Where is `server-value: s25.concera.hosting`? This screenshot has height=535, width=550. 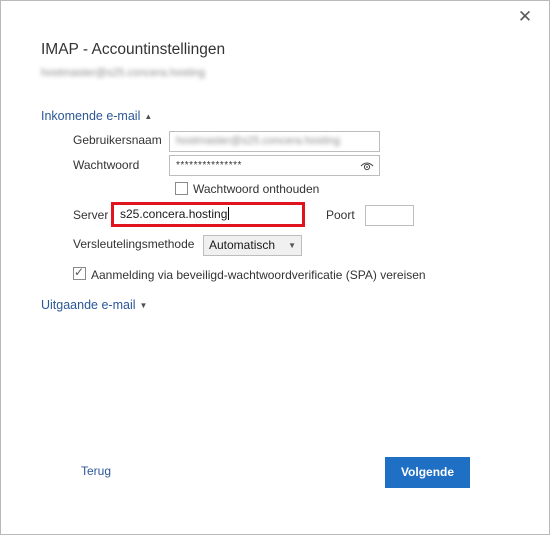
server-value: s25.concera.hosting is located at coordinates (174, 214).